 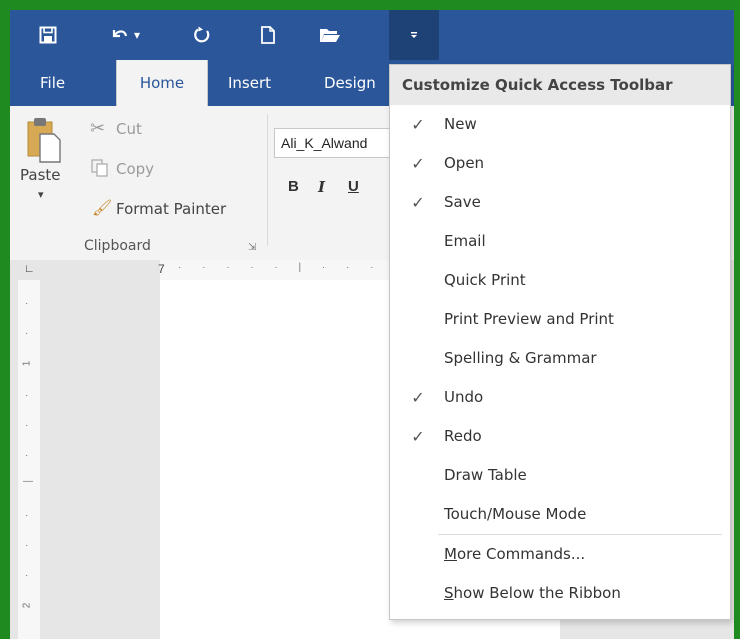 I want to click on bold-button: B, so click(x=293, y=186).